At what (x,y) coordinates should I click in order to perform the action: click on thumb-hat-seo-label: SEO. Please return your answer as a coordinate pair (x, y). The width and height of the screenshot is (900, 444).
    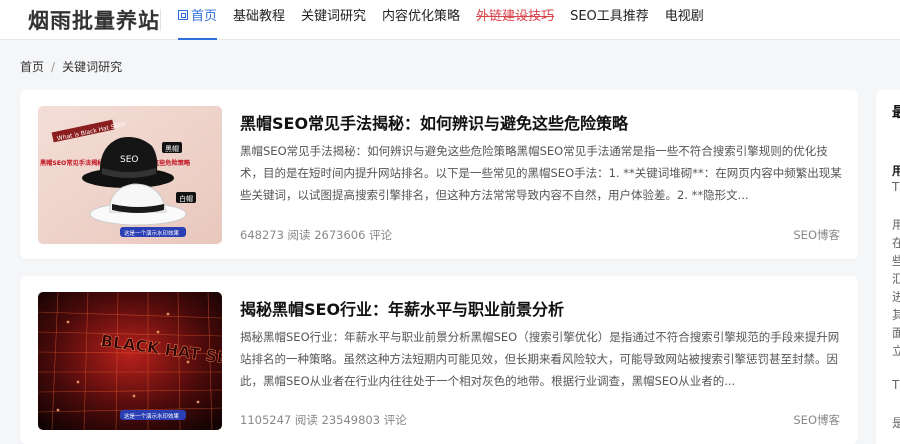
    Looking at the image, I should click on (129, 160).